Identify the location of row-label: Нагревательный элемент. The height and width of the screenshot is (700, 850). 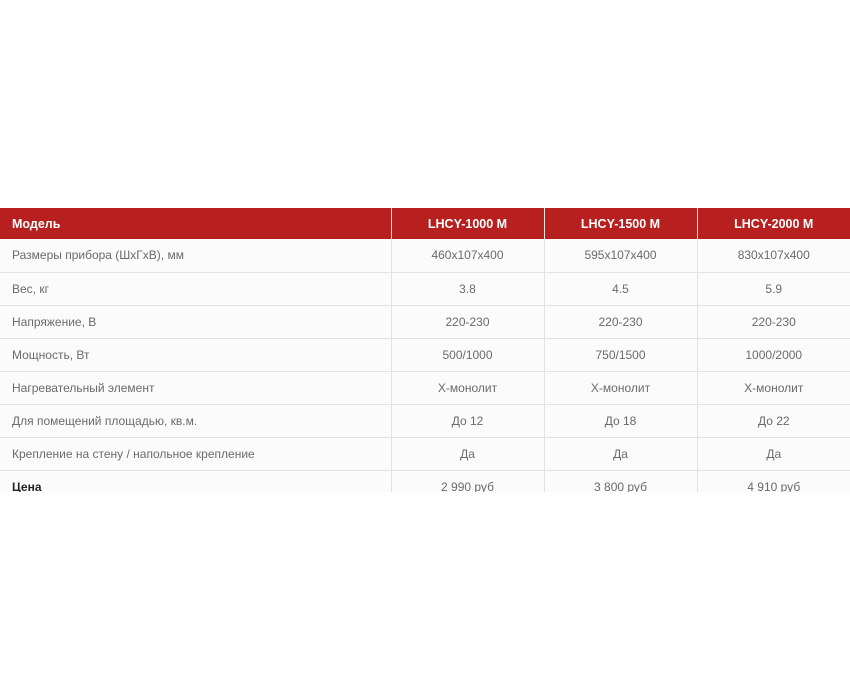
(195, 388).